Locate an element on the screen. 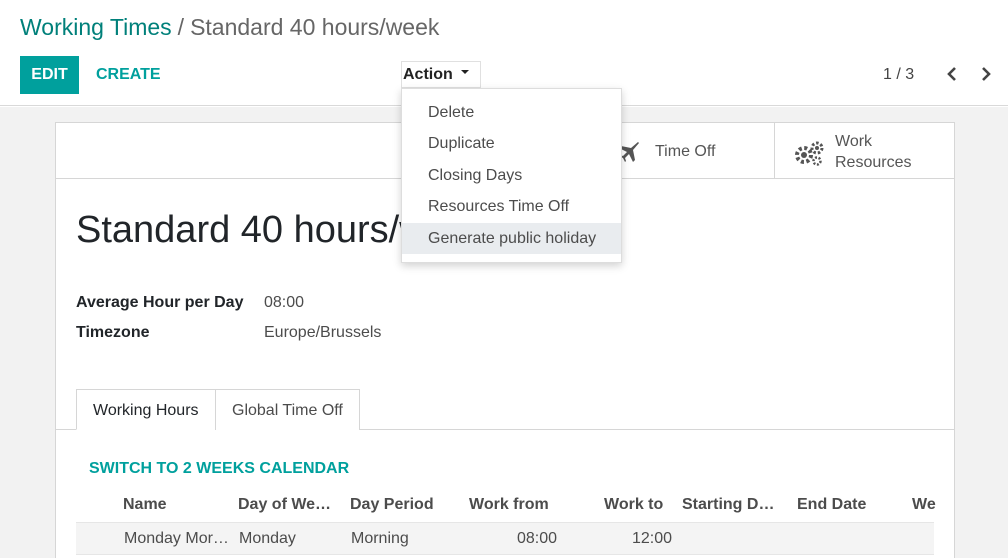  work-resources-label-line2: Resources is located at coordinates (873, 162).